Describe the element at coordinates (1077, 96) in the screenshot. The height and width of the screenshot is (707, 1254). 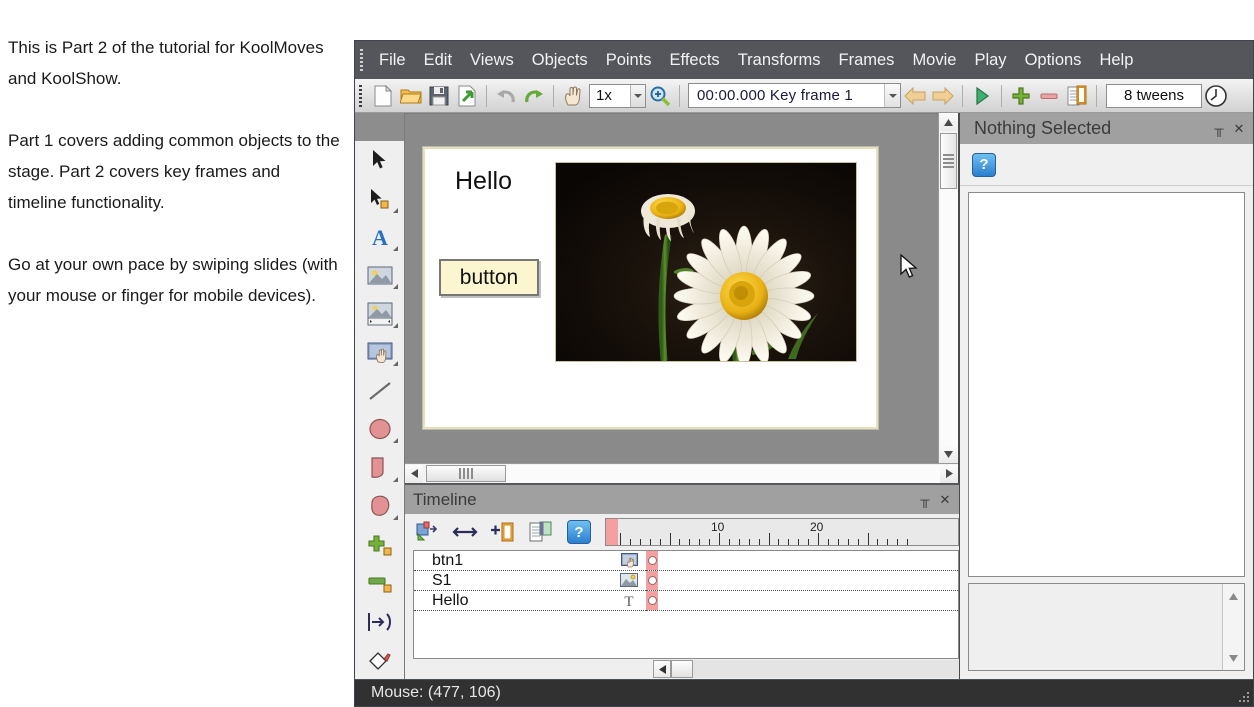
I see `film-frame-icon` at that location.